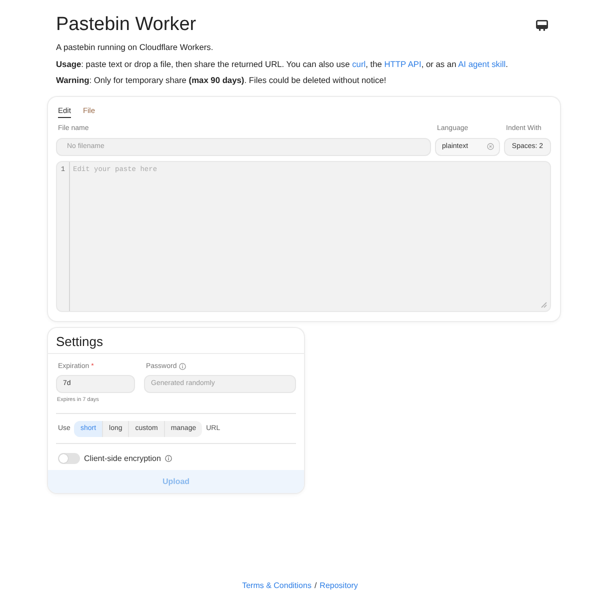 The width and height of the screenshot is (600, 600). I want to click on intro-paragraph: A pastebin running on Cloudflare Workers., so click(135, 47).